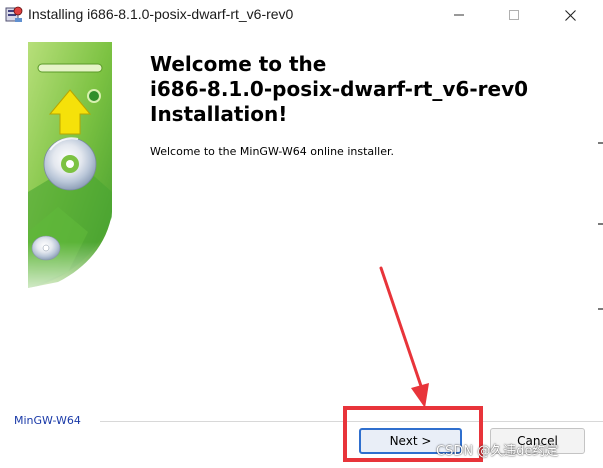 The image size is (603, 468). I want to click on heading-line-3: Installation!, so click(219, 114).